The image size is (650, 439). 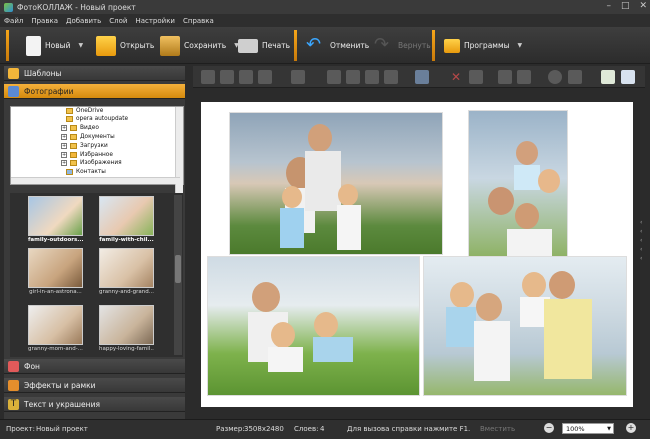 I want to click on zoom-select: 100% ▼, so click(x=588, y=428).